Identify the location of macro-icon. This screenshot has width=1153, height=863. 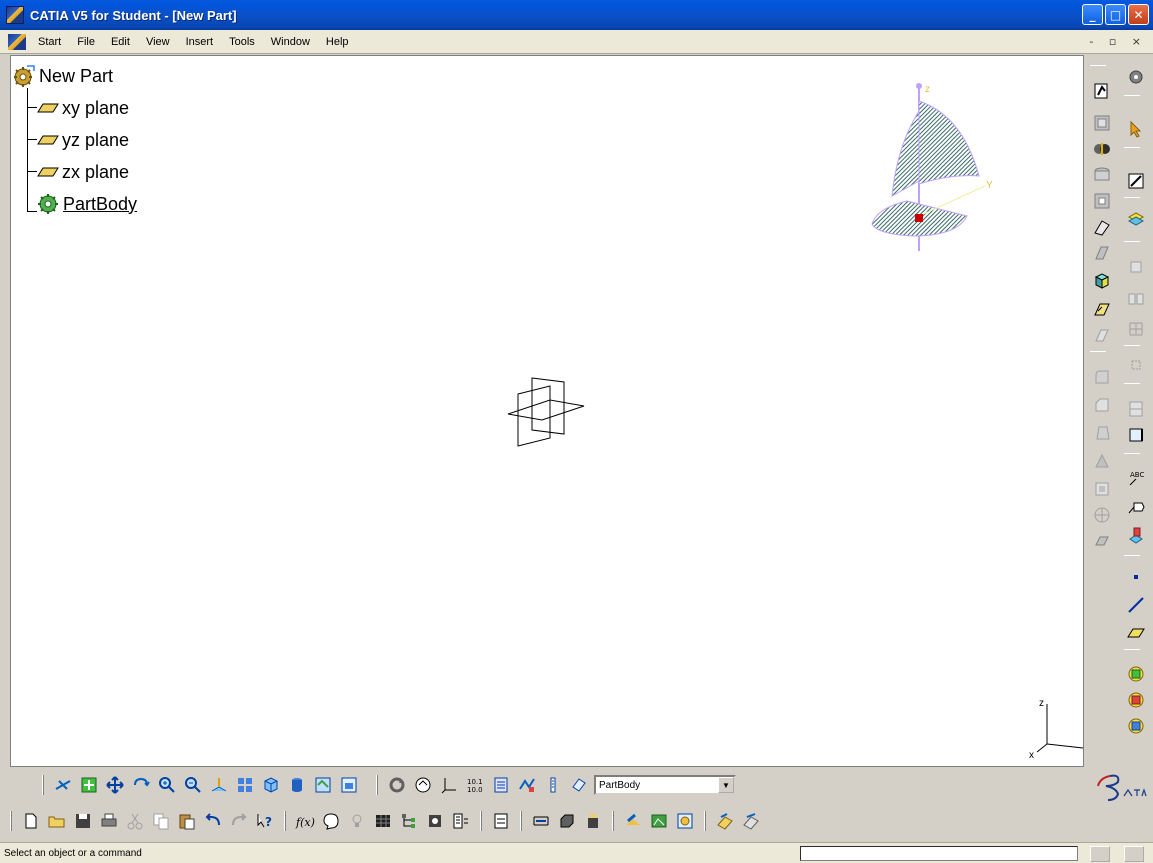
(435, 821).